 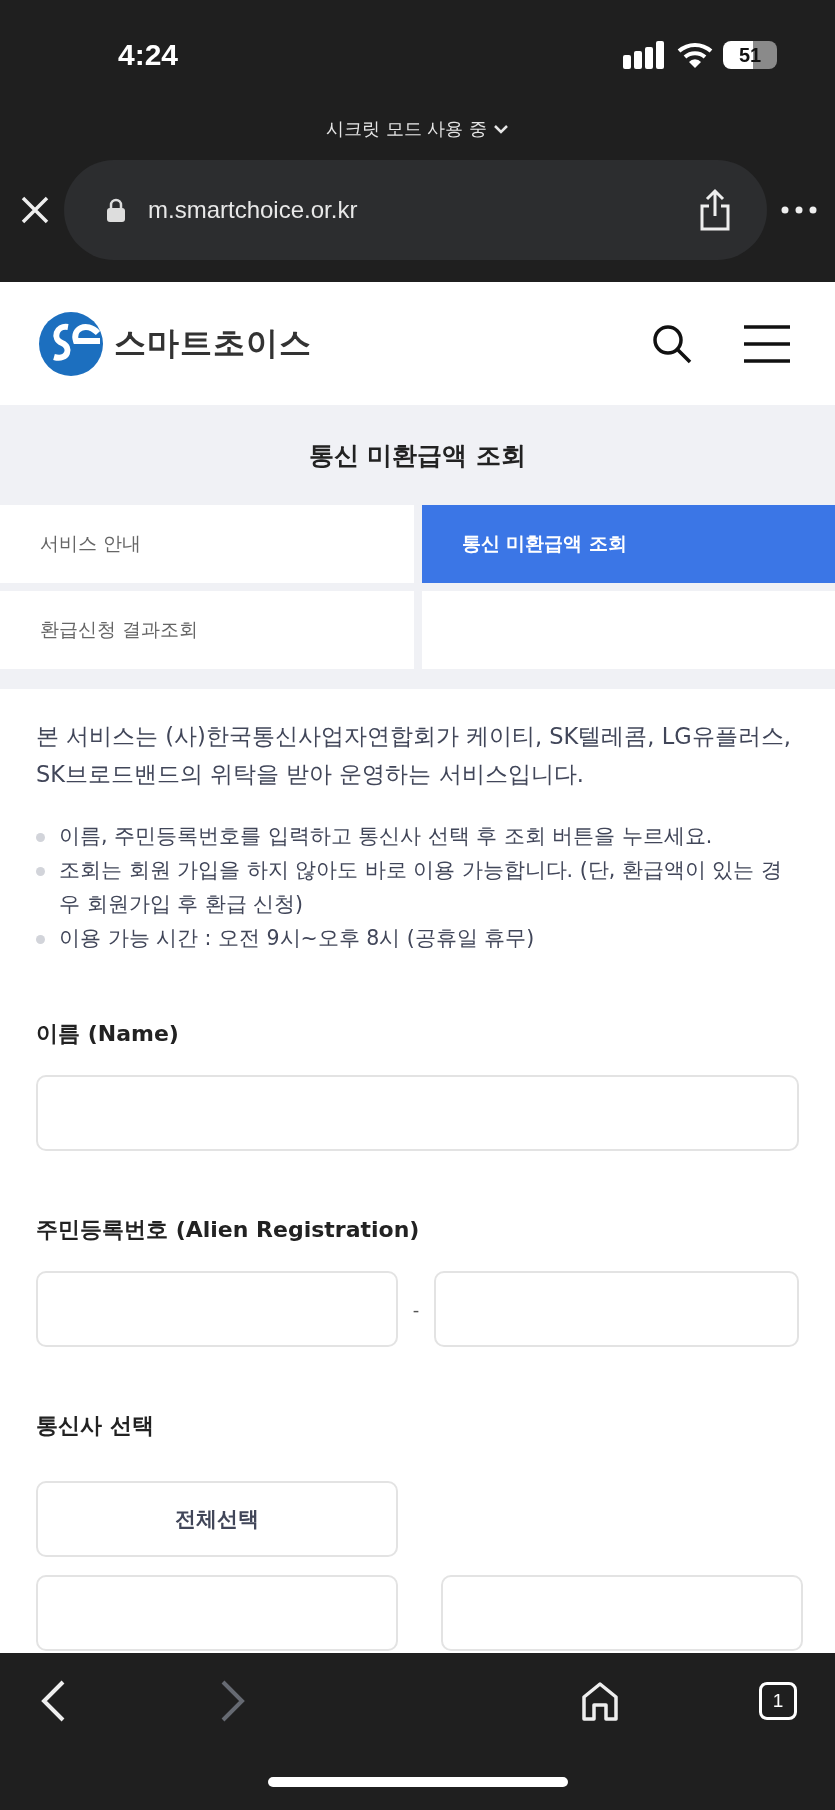 What do you see at coordinates (750, 55) in the screenshot?
I see `battery-level: 51` at bounding box center [750, 55].